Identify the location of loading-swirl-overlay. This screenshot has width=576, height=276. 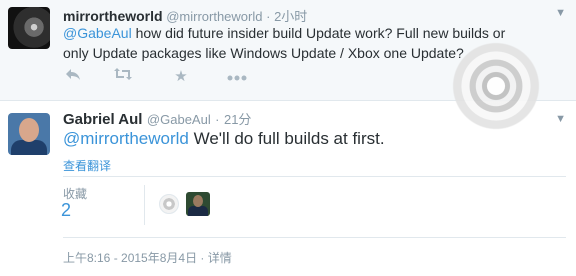
(496, 86).